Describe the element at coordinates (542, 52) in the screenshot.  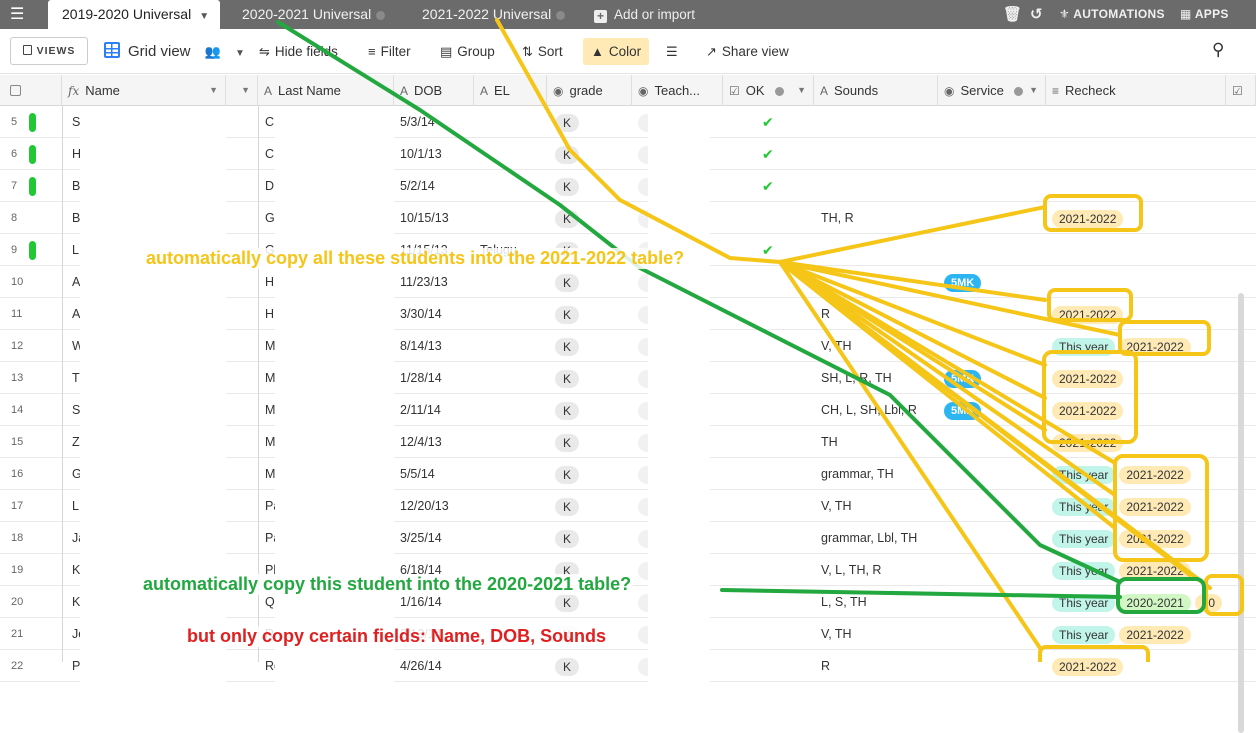
I see `sort-button: ⇅ Sort` at that location.